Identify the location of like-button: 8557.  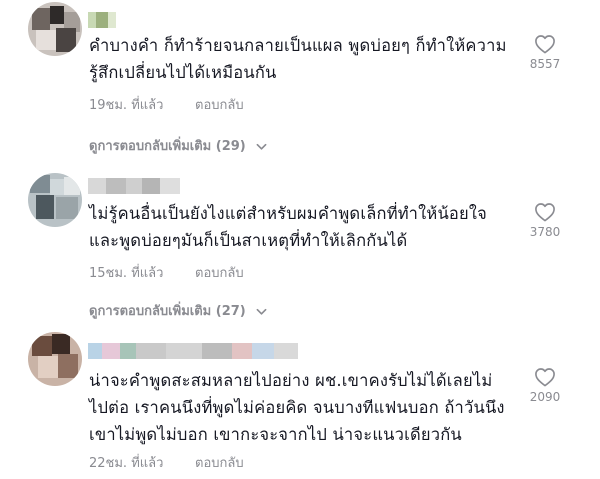
(545, 52).